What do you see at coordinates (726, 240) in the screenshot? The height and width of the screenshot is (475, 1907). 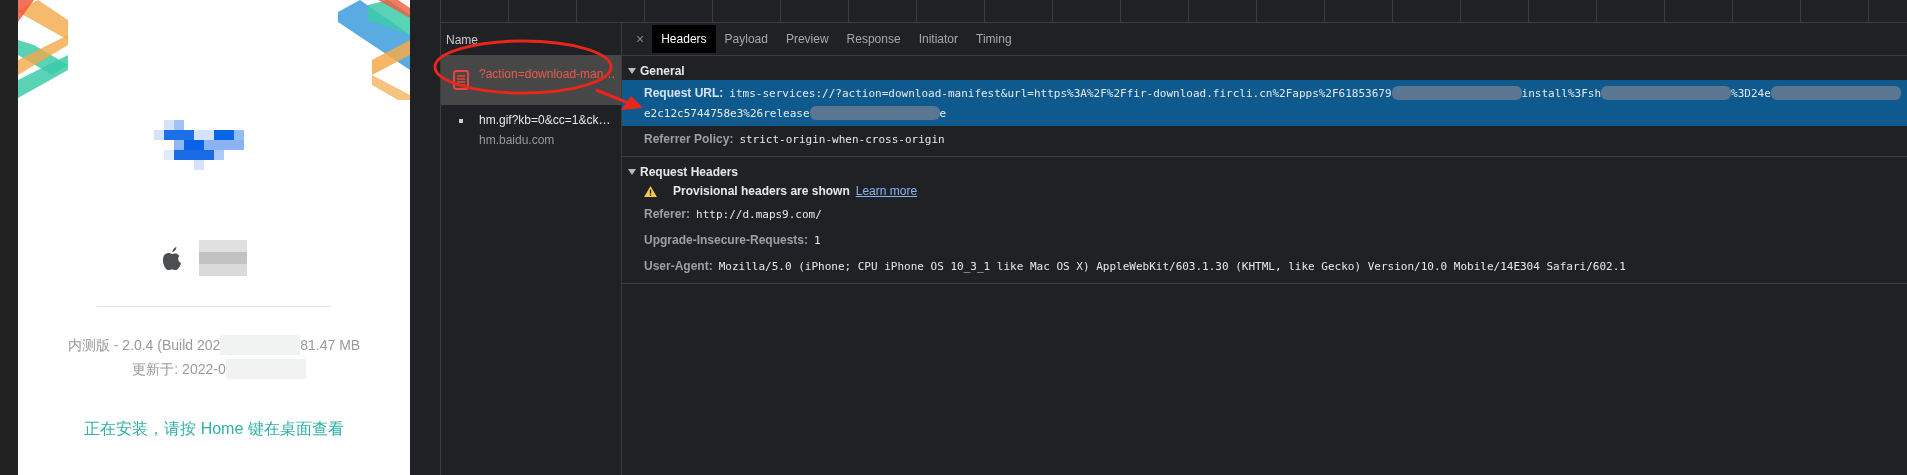 I see `header-name: Upgrade-Insecure-Requests:` at bounding box center [726, 240].